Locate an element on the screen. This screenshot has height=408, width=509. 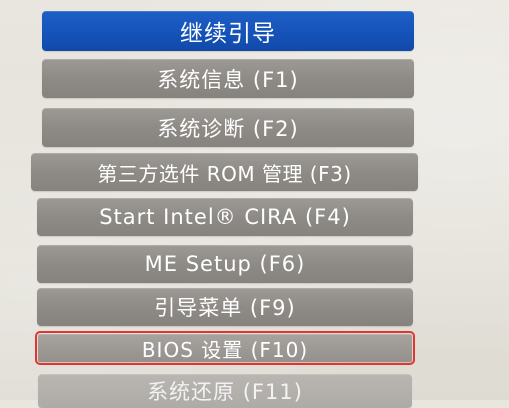
menu-item-label: 系统还原 (F11) is located at coordinates (225, 392).